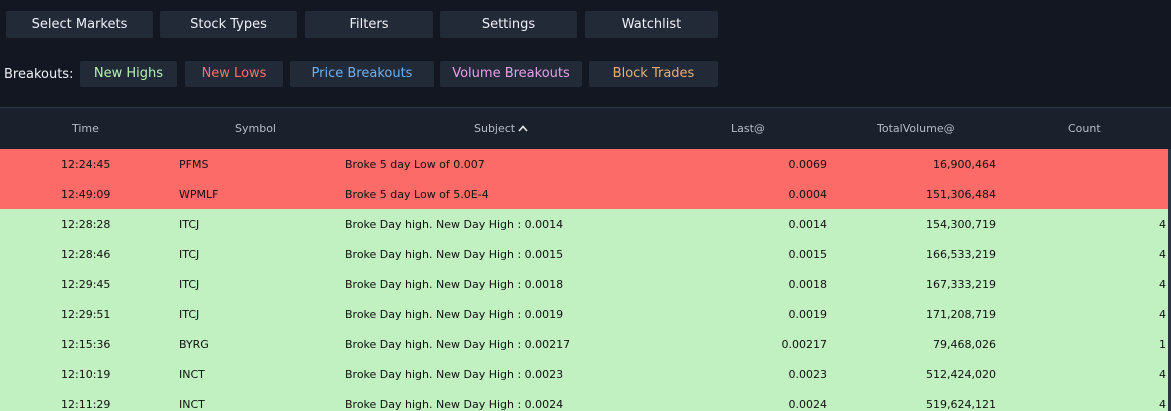  What do you see at coordinates (234, 74) in the screenshot?
I see `new-lows-button: New Lows` at bounding box center [234, 74].